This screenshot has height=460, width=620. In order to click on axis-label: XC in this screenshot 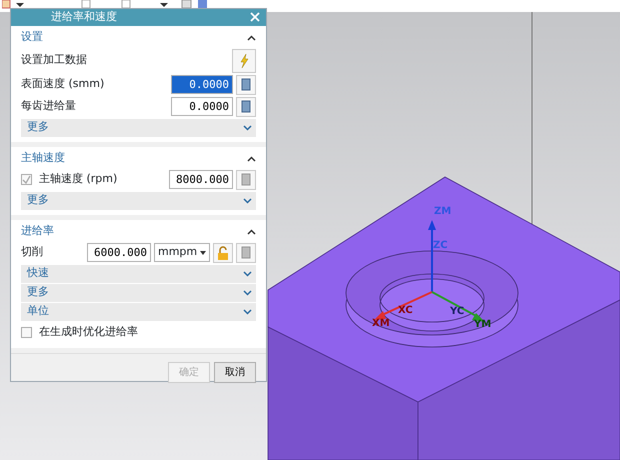, I will do `click(405, 311)`.